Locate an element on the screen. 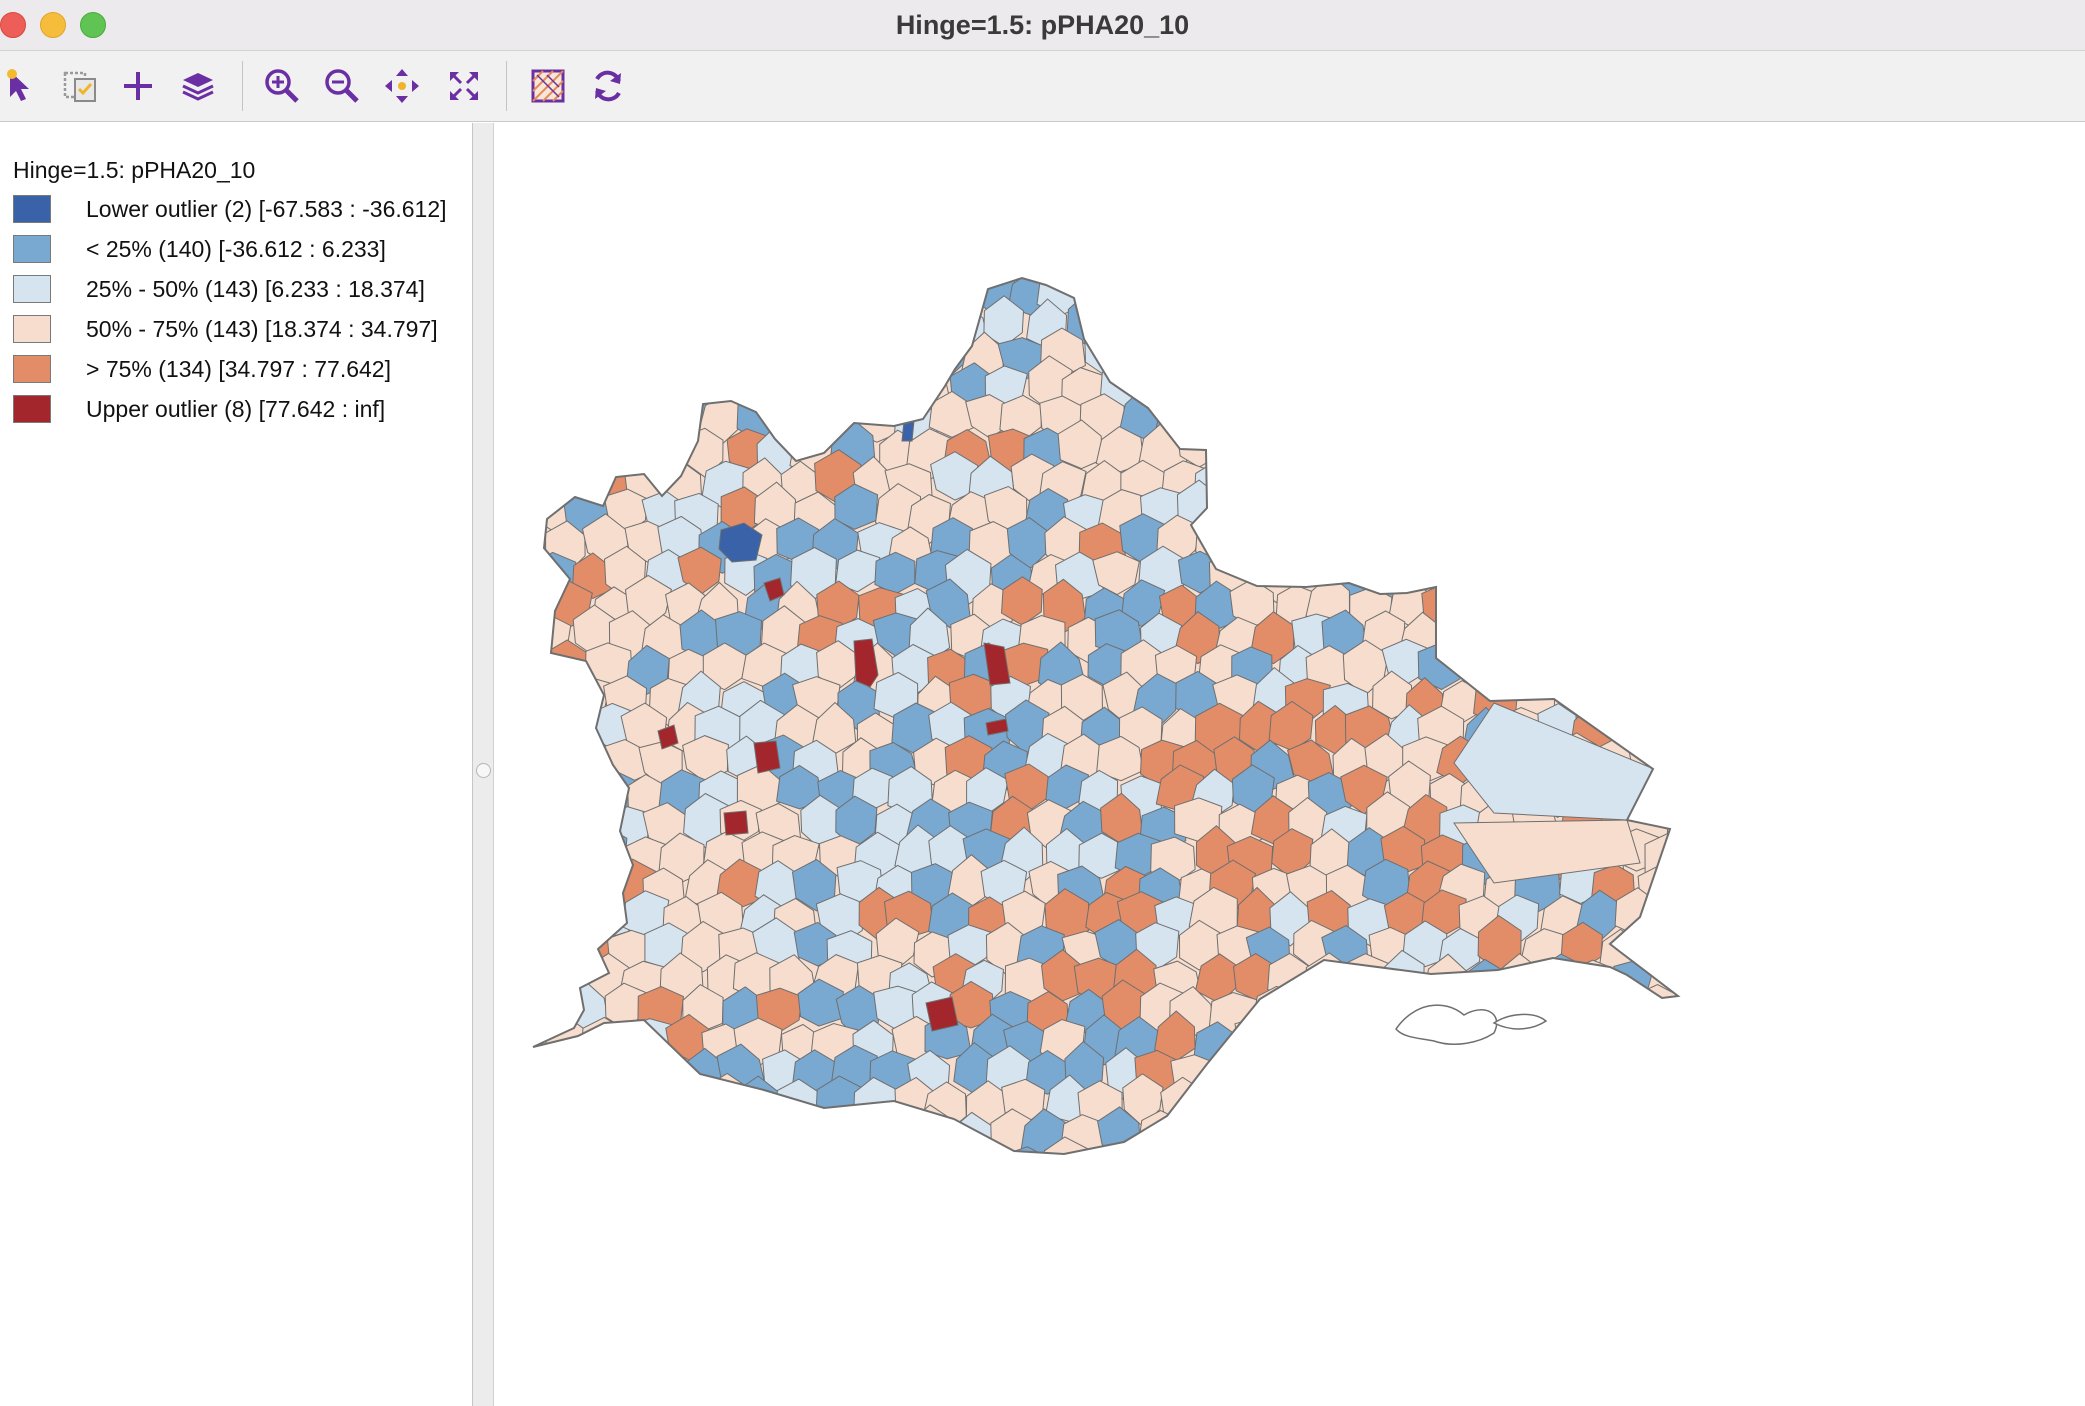 The width and height of the screenshot is (2085, 1406). legend-item-q2: 25% - 50% (143) [6.233 : 18.374] is located at coordinates (219, 289).